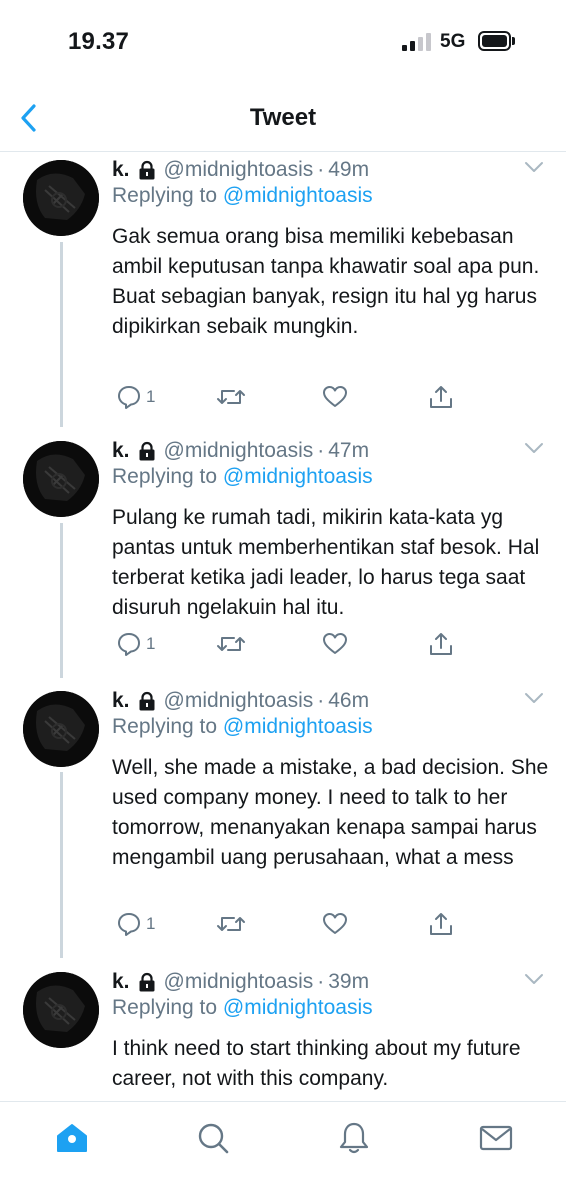 Image resolution: width=566 pixels, height=1200 pixels. I want to click on bell-icon, so click(354, 1138).